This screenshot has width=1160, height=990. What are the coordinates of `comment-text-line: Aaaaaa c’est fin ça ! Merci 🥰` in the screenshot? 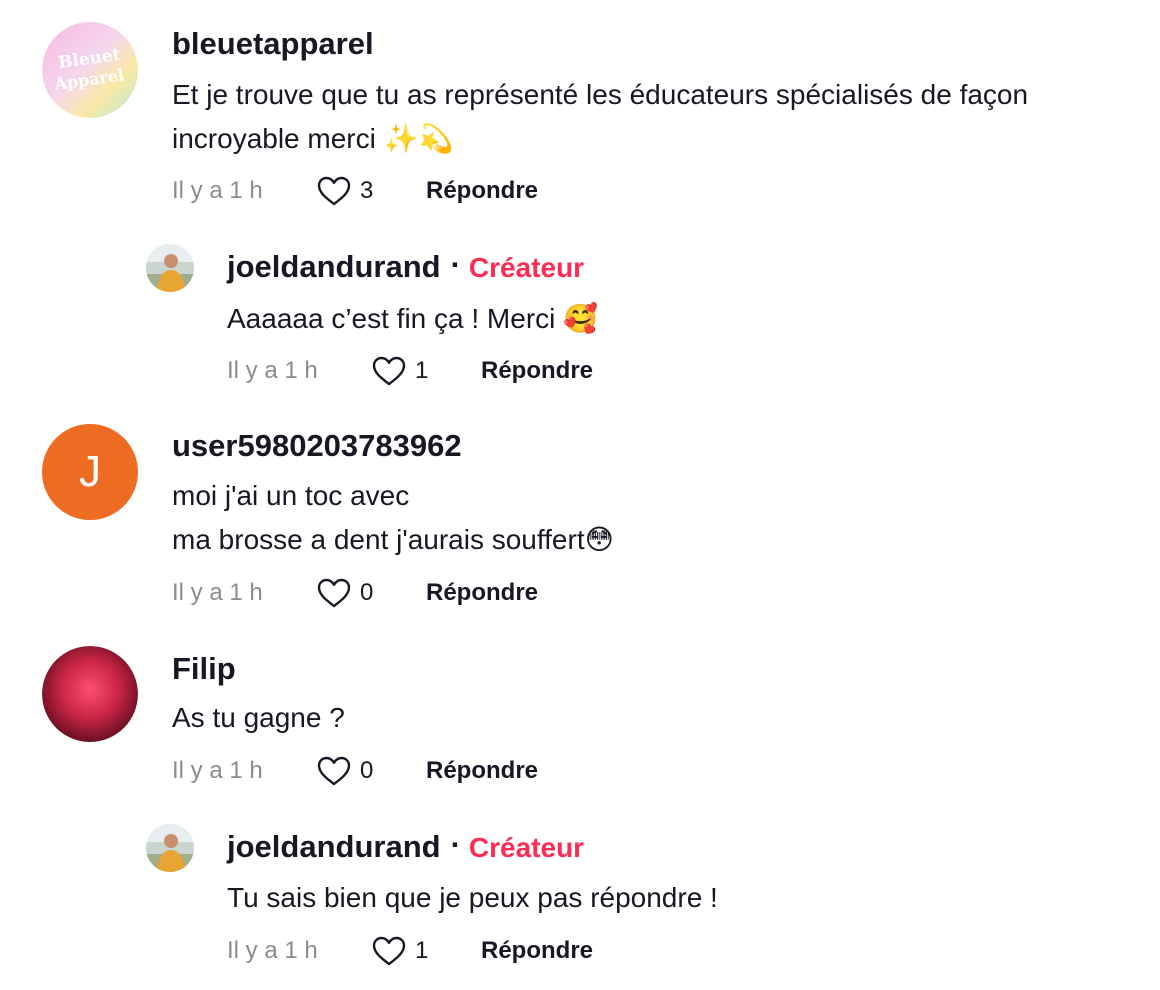 It's located at (413, 318).